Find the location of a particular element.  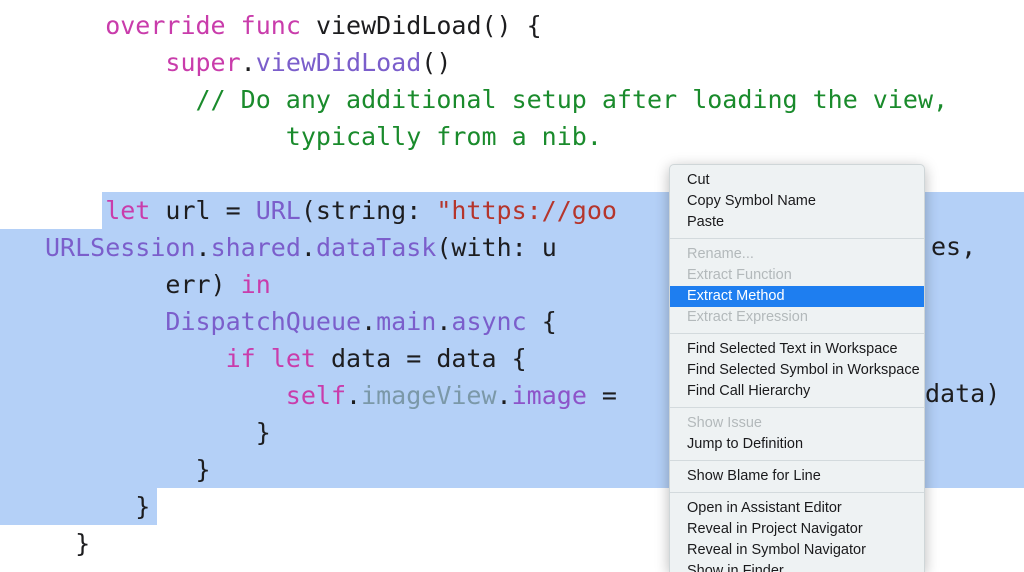

menu-item-extract-method: Extract Method is located at coordinates (797, 296).